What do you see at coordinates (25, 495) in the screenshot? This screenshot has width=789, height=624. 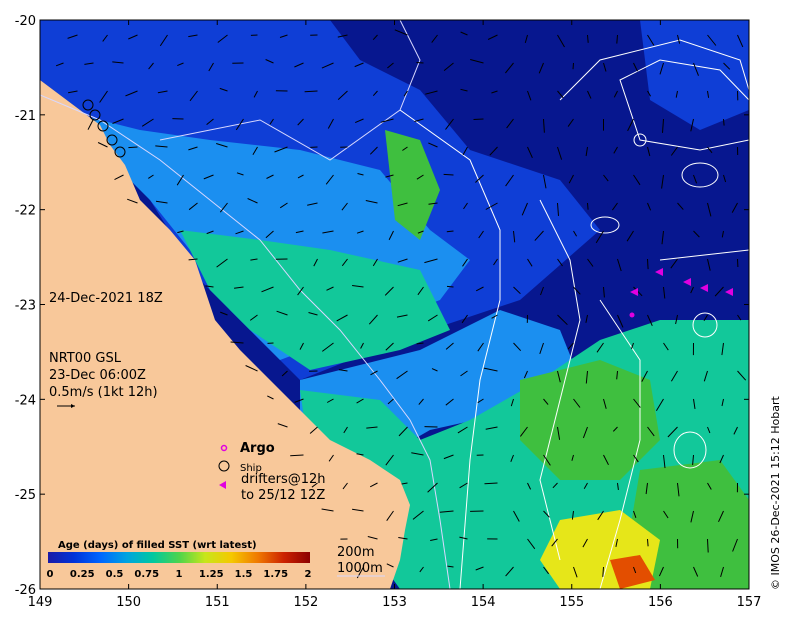 I see `lat-tick-label: -25` at bounding box center [25, 495].